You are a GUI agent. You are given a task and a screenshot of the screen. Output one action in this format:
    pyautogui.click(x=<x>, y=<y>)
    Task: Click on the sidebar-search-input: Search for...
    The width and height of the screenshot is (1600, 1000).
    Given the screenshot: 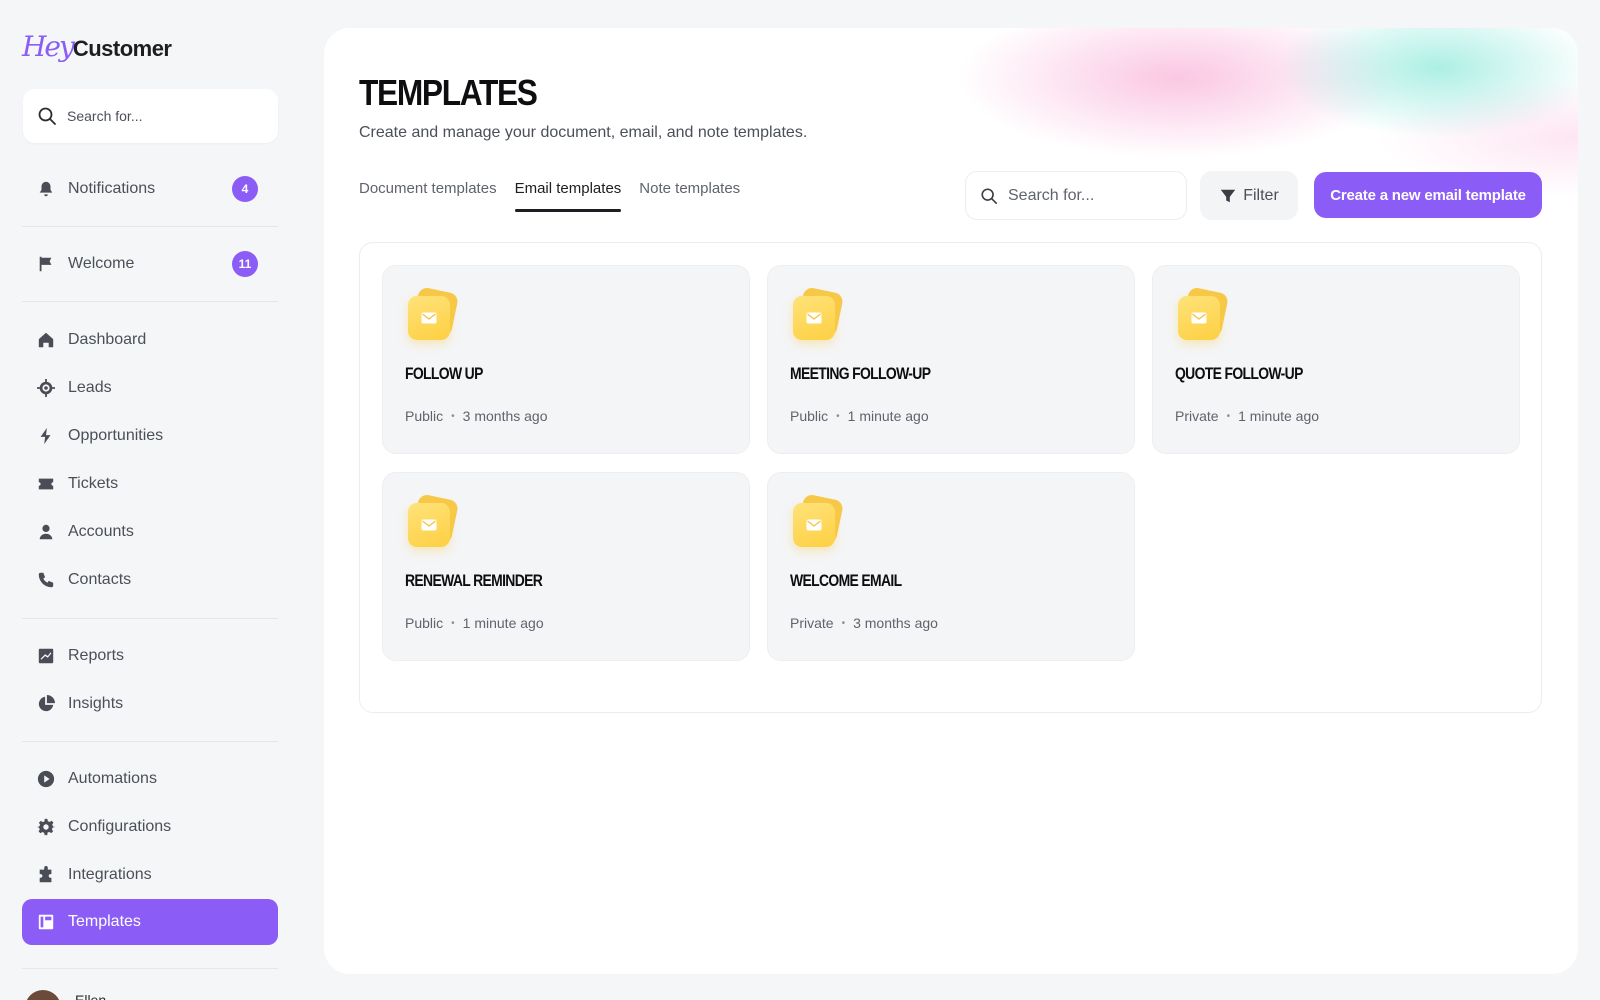 What is the action you would take?
    pyautogui.click(x=150, y=116)
    